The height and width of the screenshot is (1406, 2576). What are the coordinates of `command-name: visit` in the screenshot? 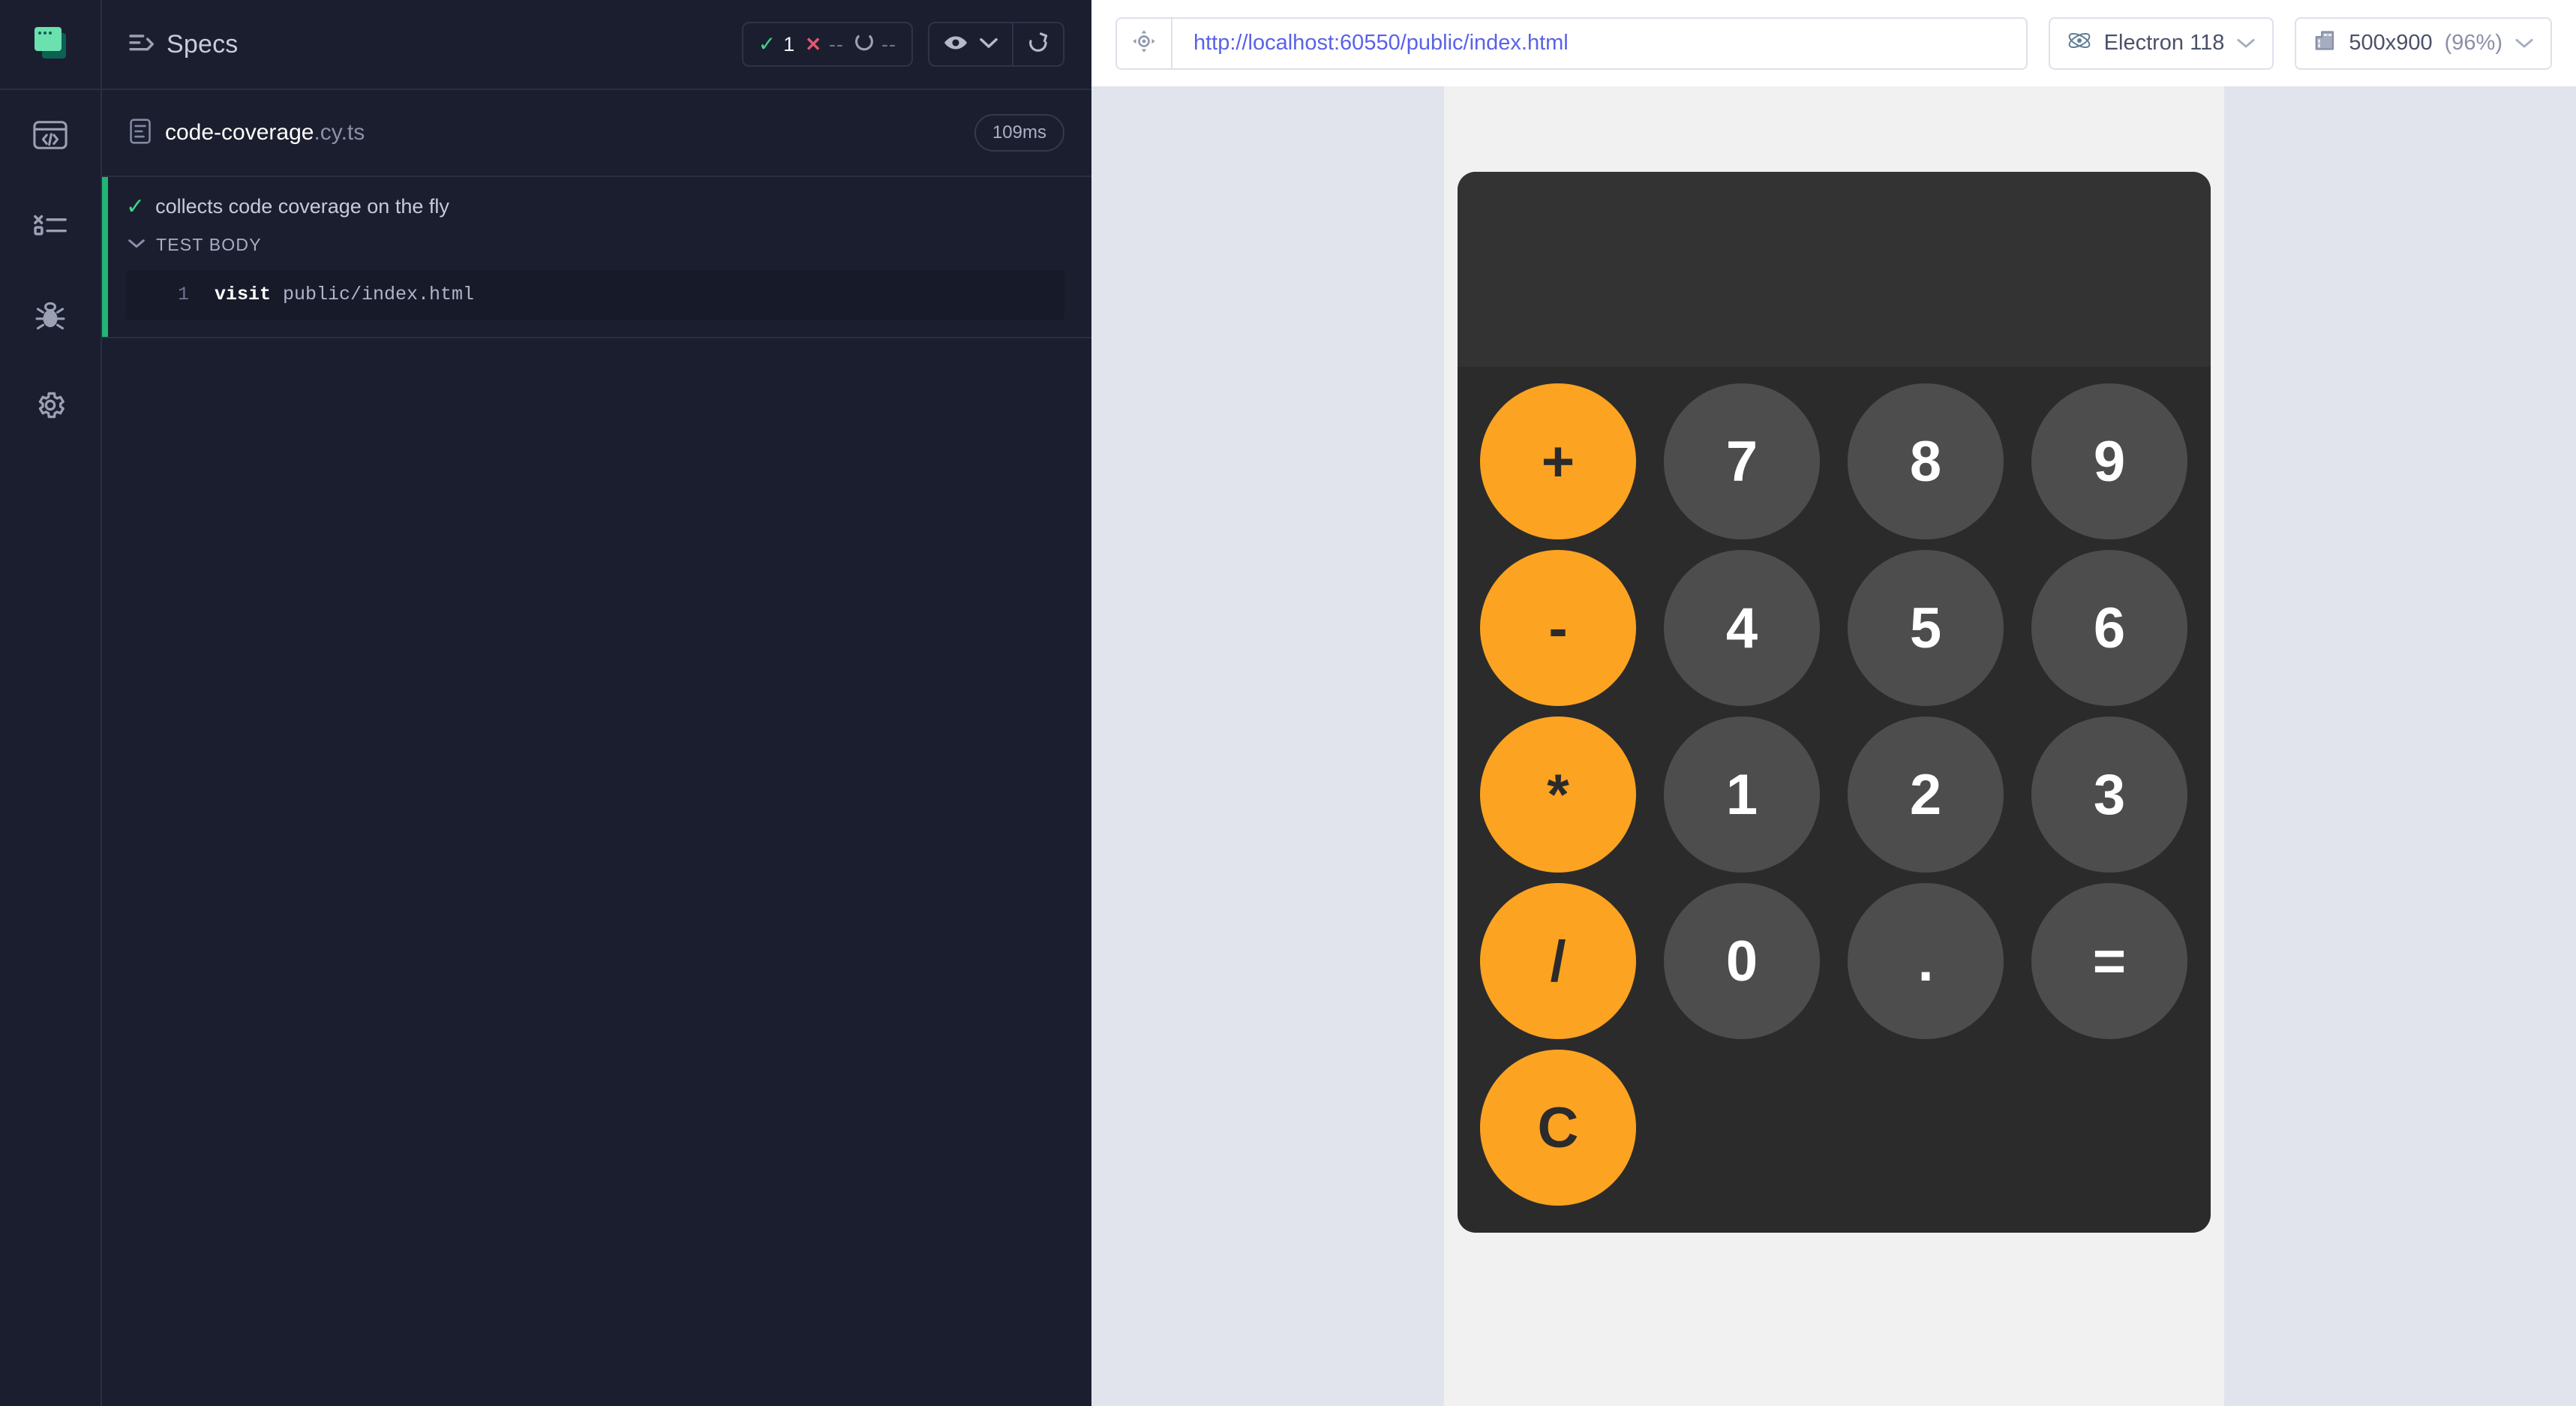 It's located at (243, 294).